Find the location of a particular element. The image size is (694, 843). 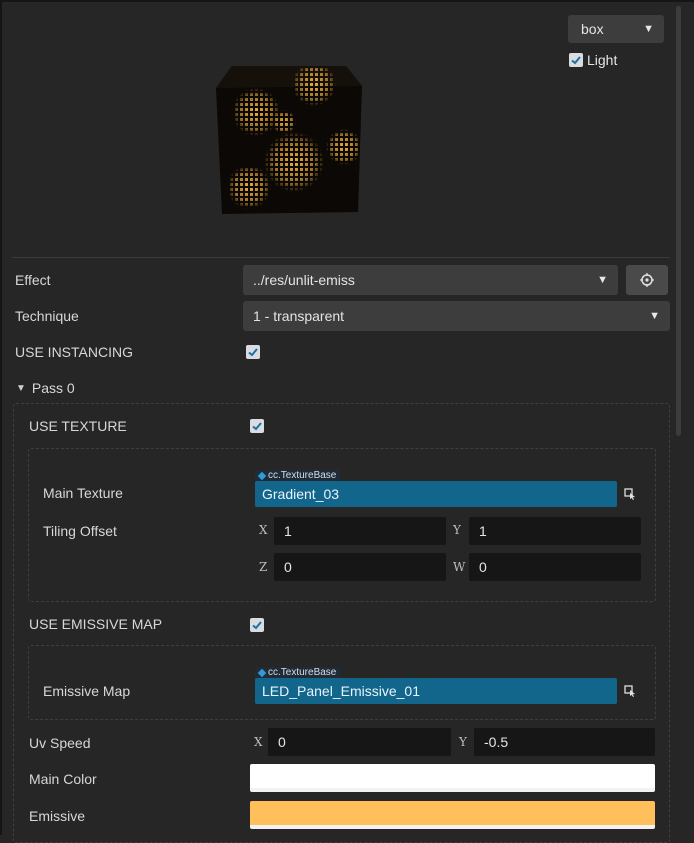

use-texture-checkbox is located at coordinates (257, 426).